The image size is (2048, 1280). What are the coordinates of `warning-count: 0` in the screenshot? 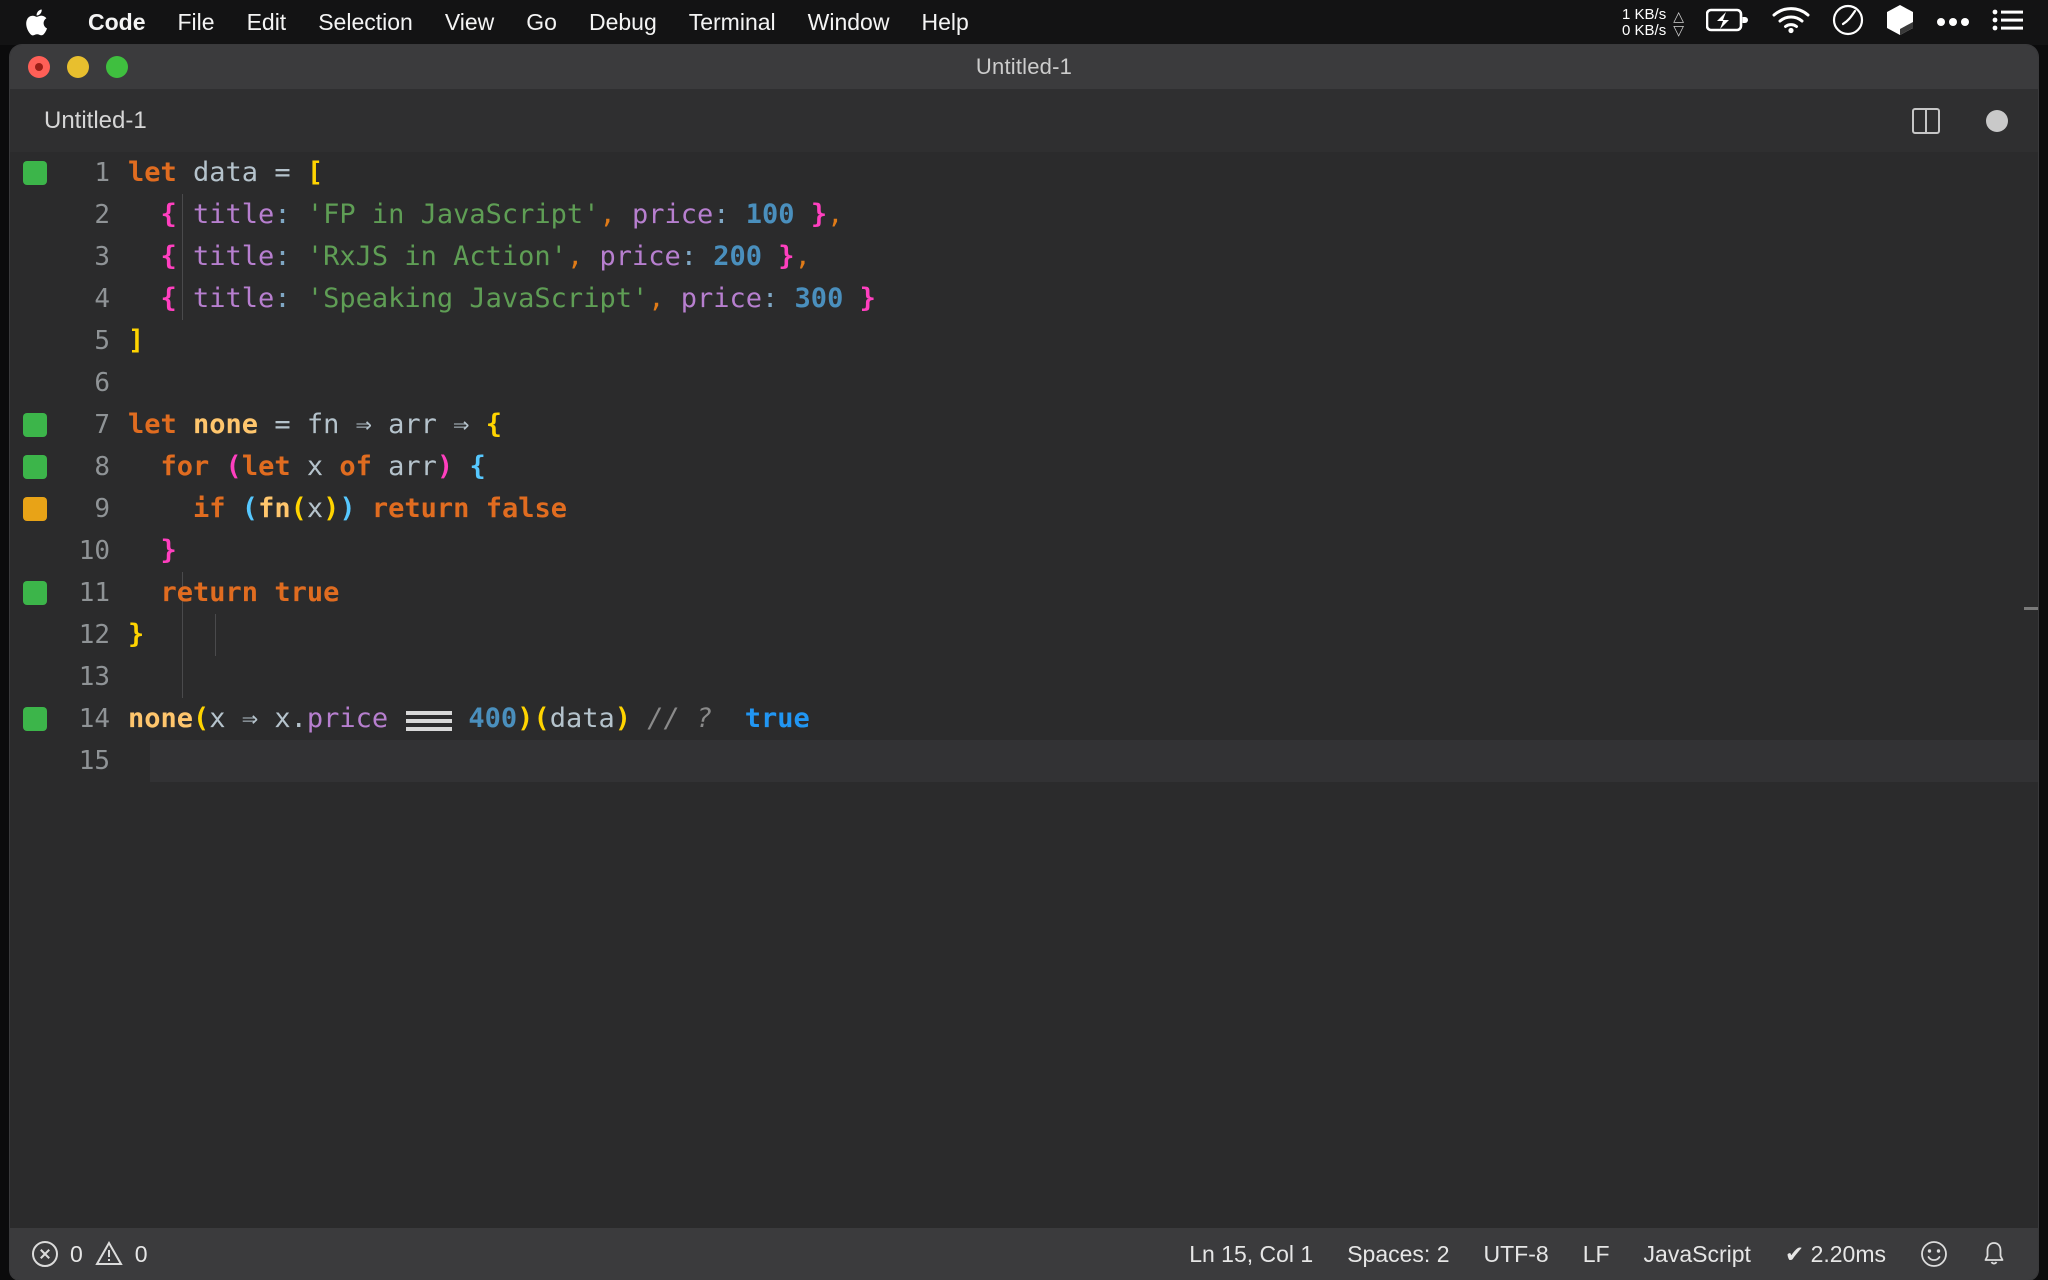 It's located at (141, 1253).